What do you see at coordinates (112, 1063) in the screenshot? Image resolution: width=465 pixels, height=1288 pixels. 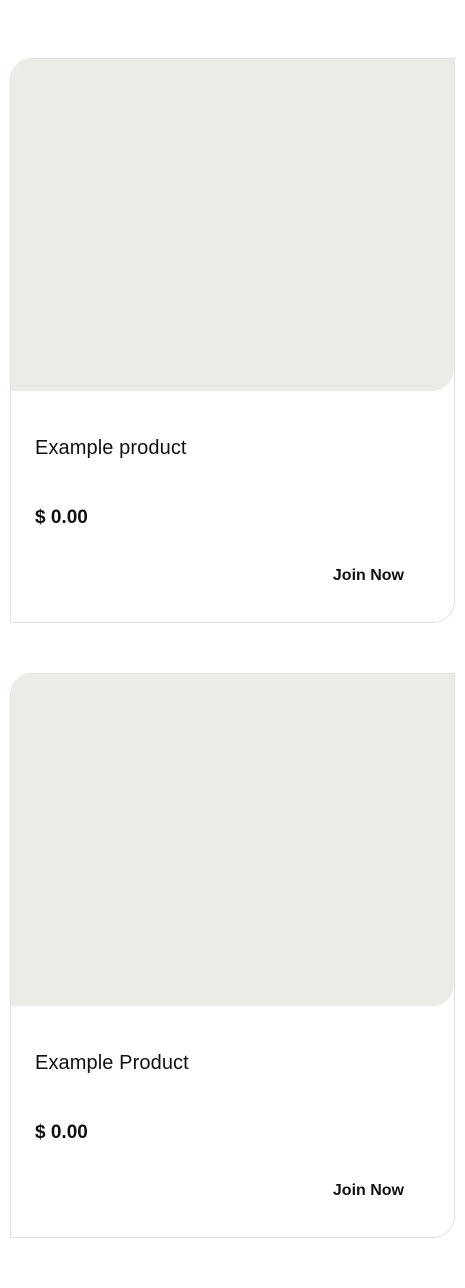 I see `product-title: Example Product` at bounding box center [112, 1063].